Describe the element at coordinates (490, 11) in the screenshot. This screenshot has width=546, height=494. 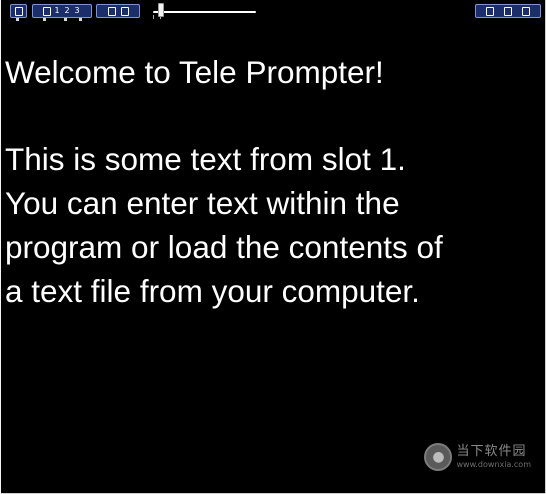
I see `minimize-icon` at that location.